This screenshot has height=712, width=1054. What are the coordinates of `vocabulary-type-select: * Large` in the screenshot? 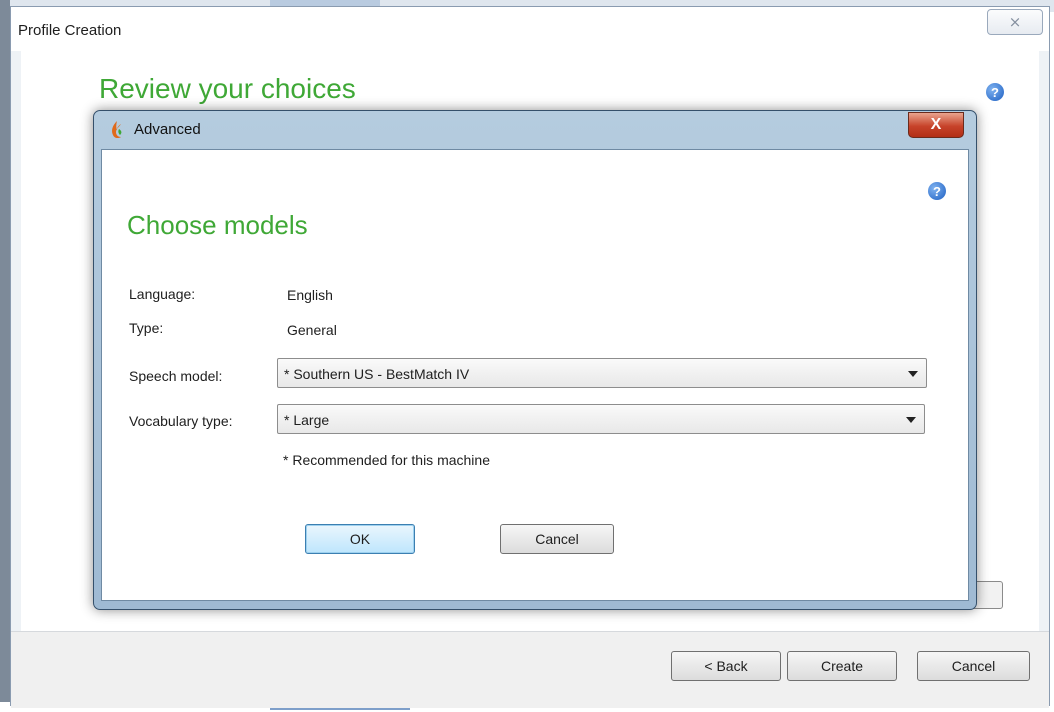 It's located at (601, 419).